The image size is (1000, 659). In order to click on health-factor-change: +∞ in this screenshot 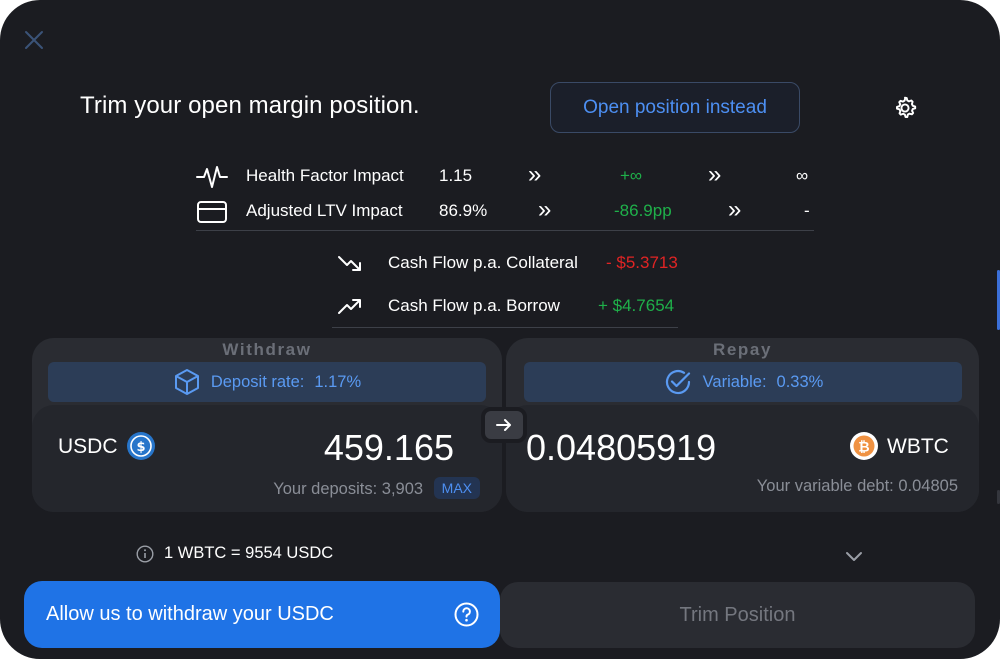, I will do `click(631, 175)`.